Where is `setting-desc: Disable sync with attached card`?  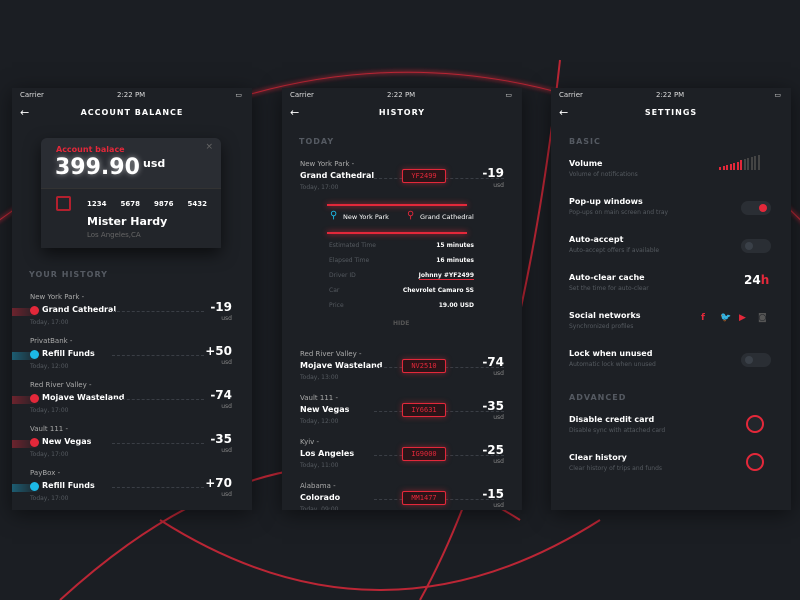 setting-desc: Disable sync with attached card is located at coordinates (617, 430).